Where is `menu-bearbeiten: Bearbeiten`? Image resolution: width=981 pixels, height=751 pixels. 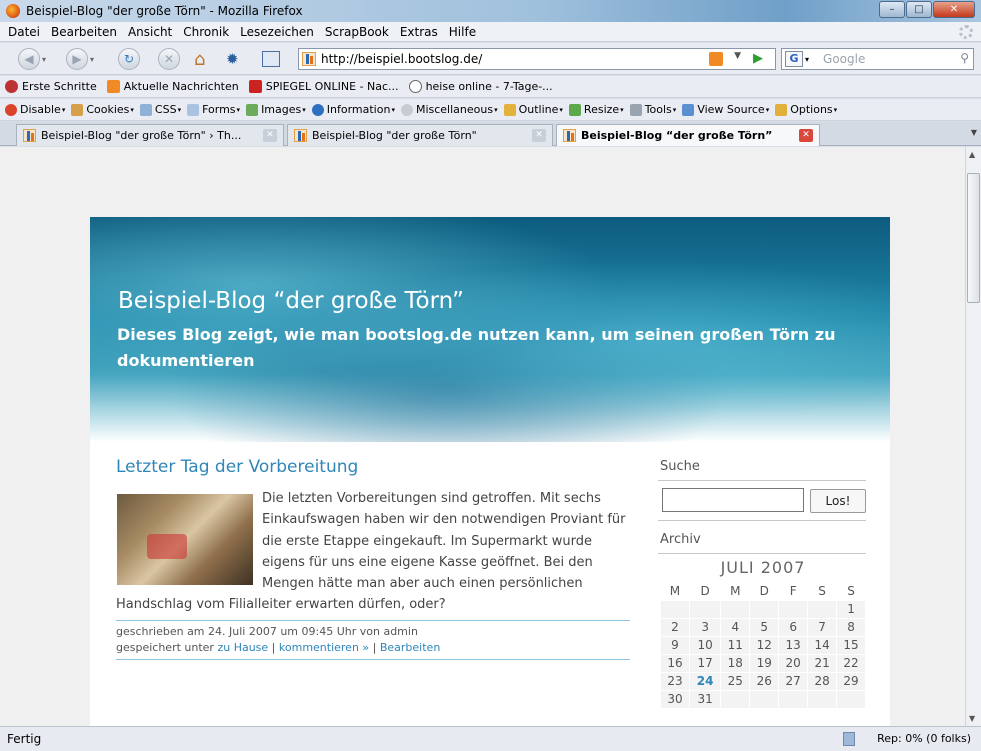
menu-bearbeiten: Bearbeiten is located at coordinates (84, 32).